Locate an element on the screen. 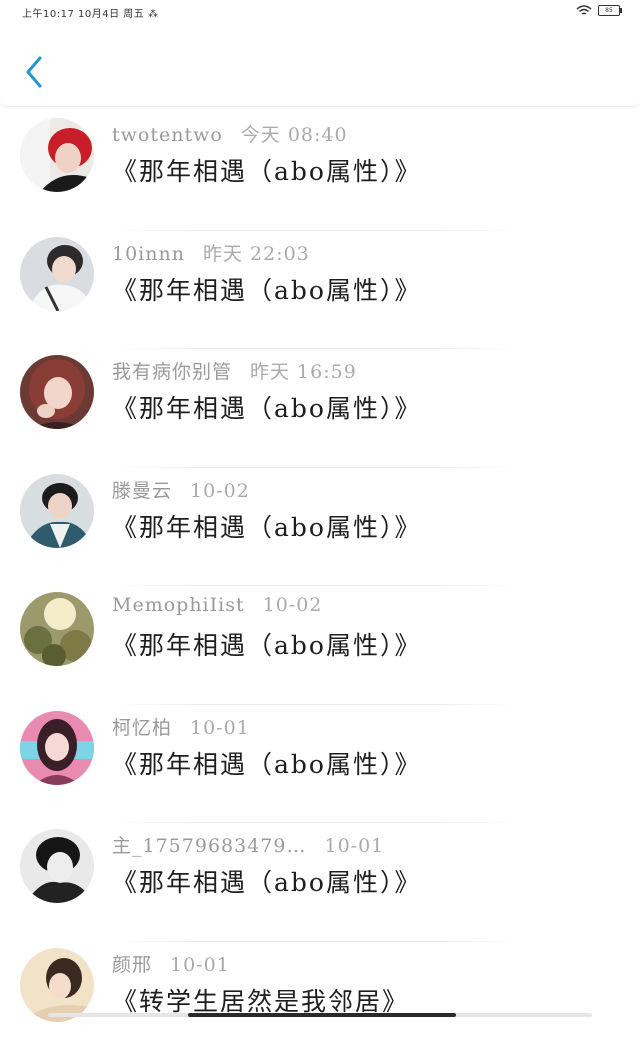  item-meta: 我有病你别管昨天 16:59 is located at coordinates (234, 370).